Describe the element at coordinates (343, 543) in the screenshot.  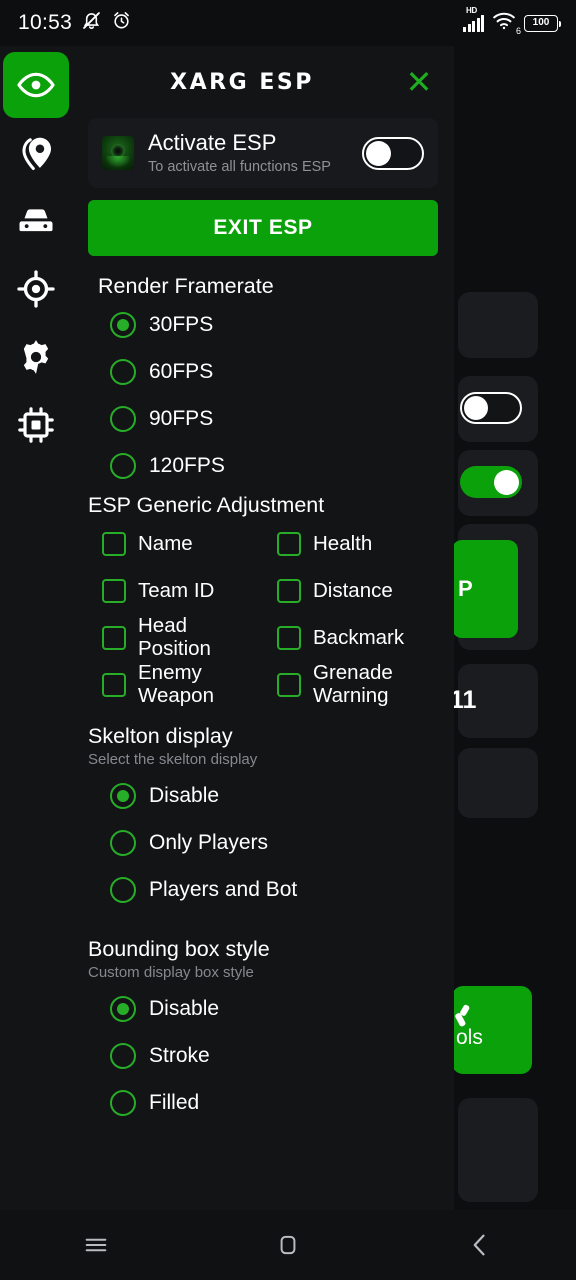
I see `checkbox-label: Health` at that location.